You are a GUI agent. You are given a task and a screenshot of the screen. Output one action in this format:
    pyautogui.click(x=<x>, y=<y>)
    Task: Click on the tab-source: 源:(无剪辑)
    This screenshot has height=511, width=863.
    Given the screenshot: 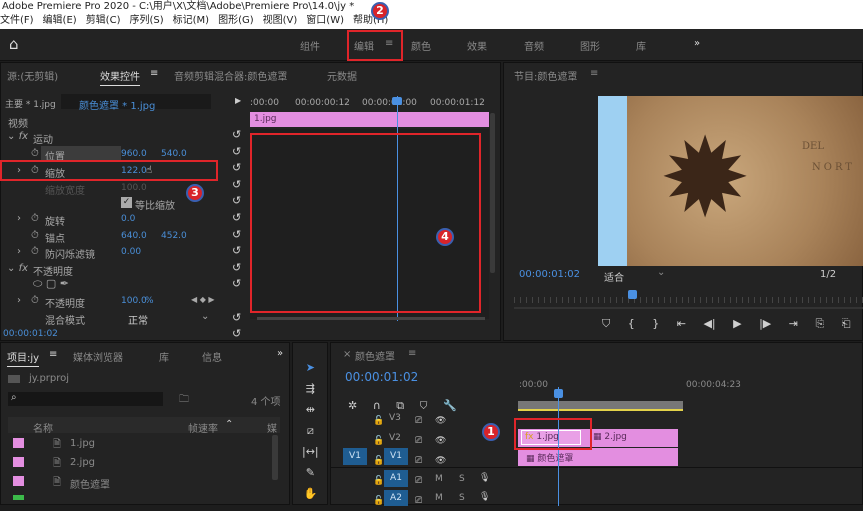 What is the action you would take?
    pyautogui.click(x=32, y=75)
    